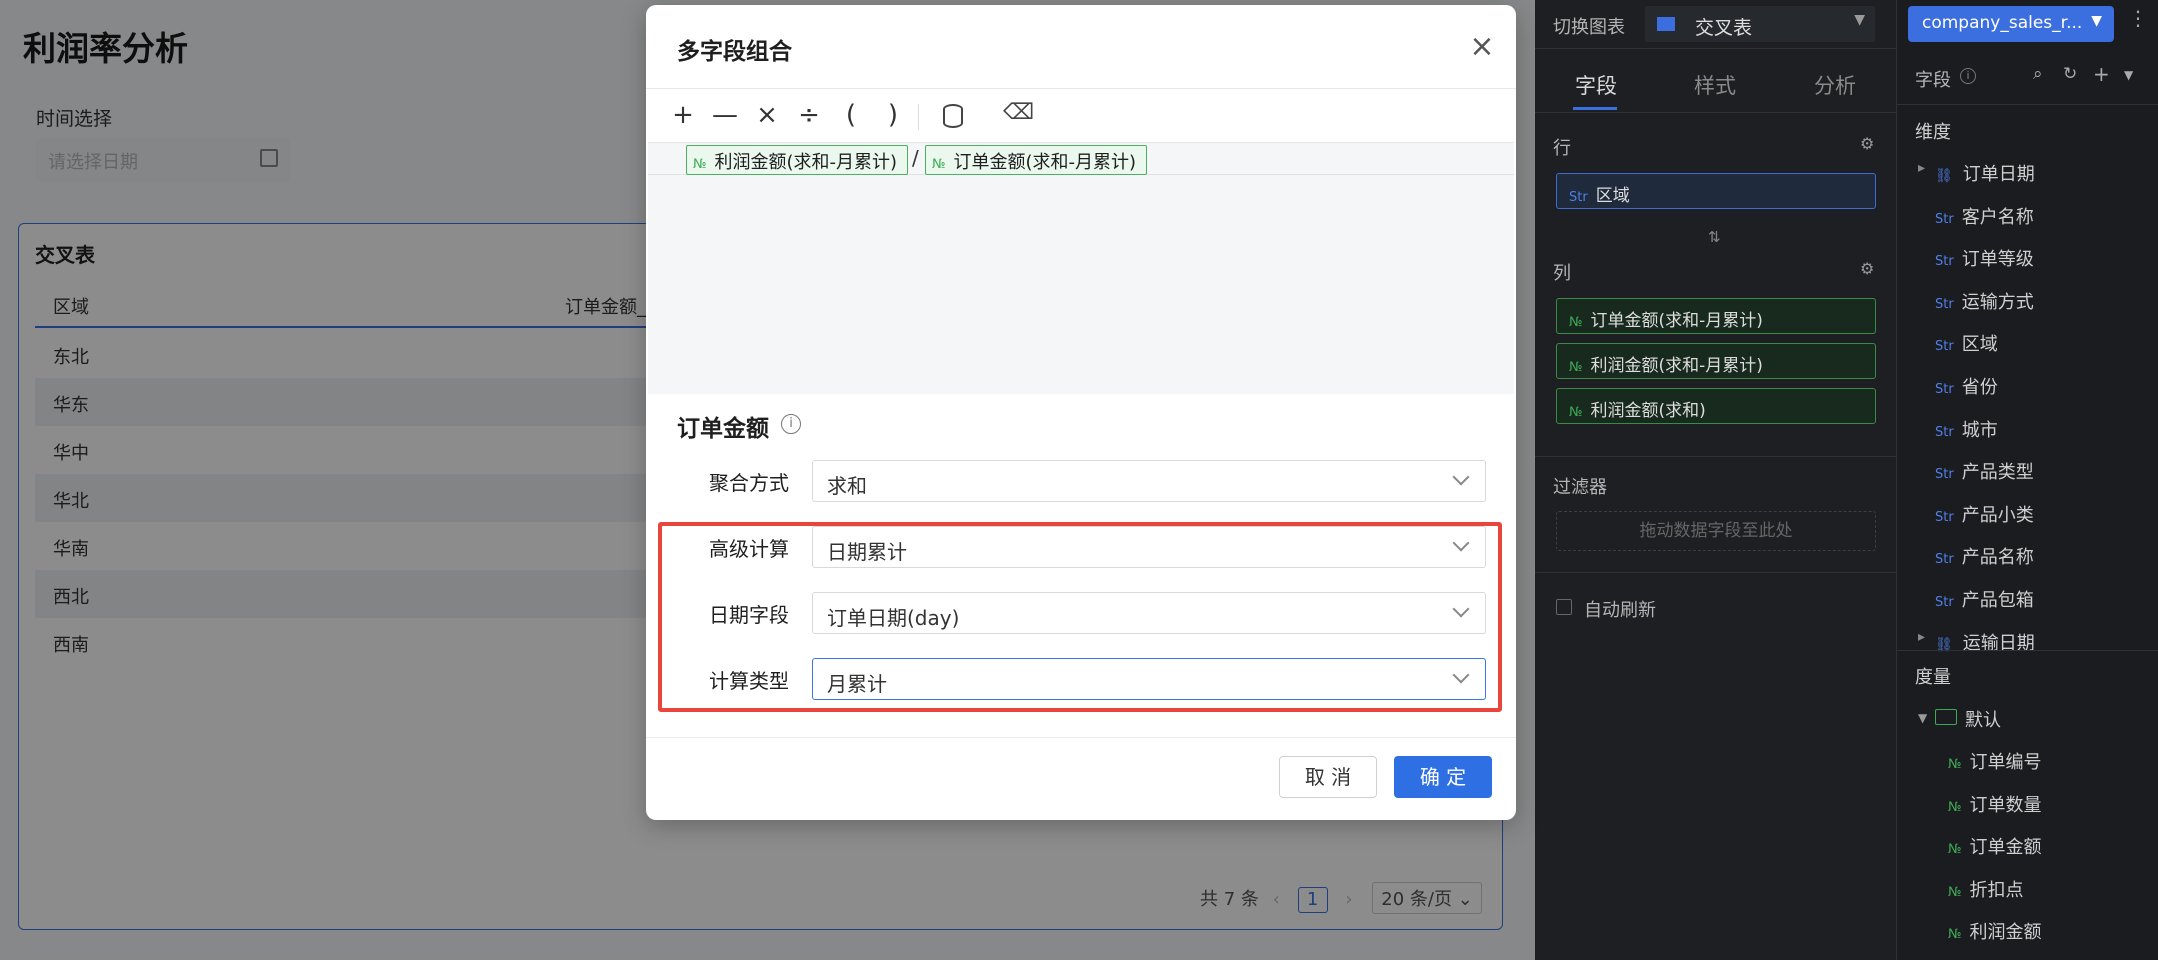 Image resolution: width=2158 pixels, height=960 pixels. I want to click on column-chip-label: 利润金额(求和), so click(1648, 411).